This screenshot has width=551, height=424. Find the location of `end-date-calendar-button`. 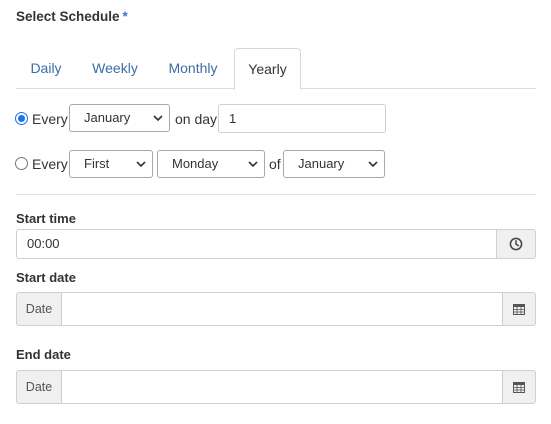

end-date-calendar-button is located at coordinates (519, 387).